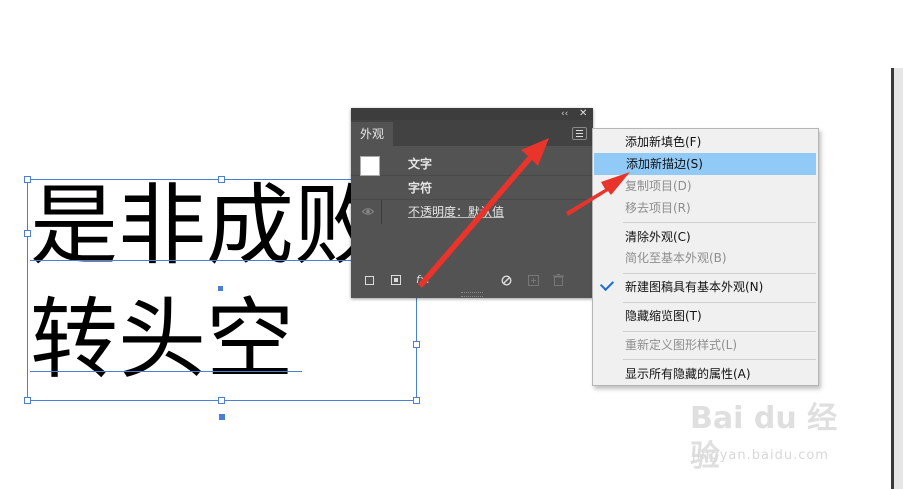 This screenshot has width=903, height=489. I want to click on baidu-jingyan-watermark: Bai du 经验 jingyan.baidu.com, so click(775, 433).